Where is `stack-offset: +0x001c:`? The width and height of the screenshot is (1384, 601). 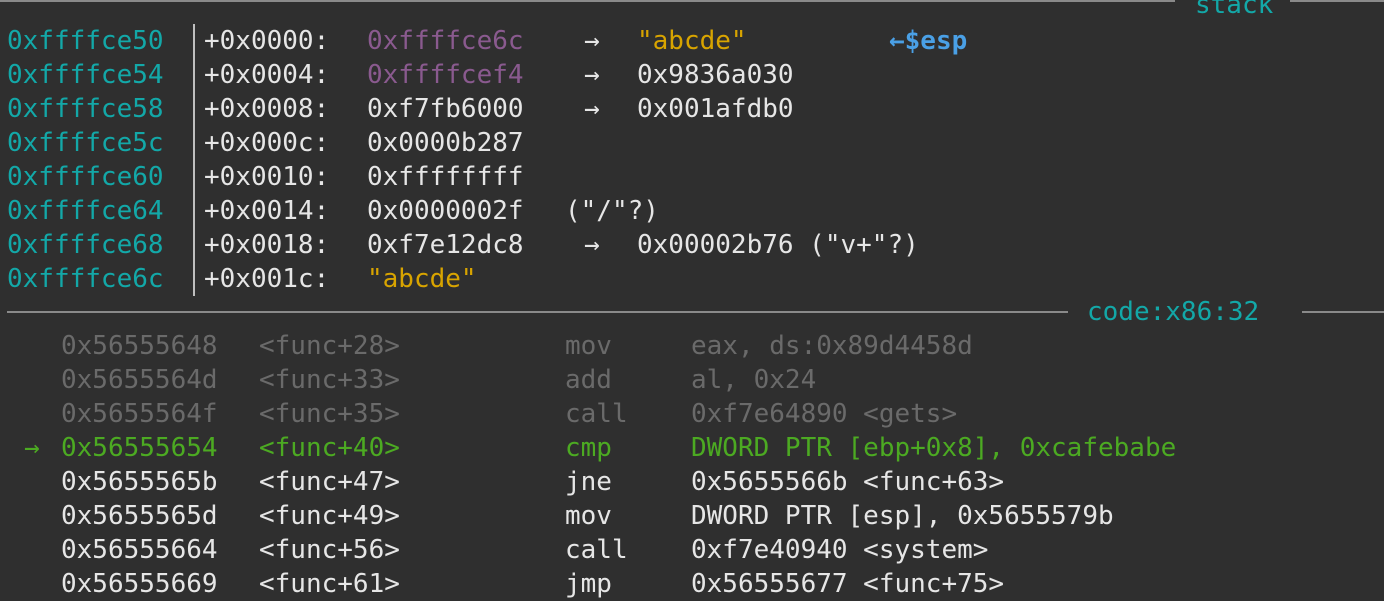
stack-offset: +0x001c: is located at coordinates (267, 279).